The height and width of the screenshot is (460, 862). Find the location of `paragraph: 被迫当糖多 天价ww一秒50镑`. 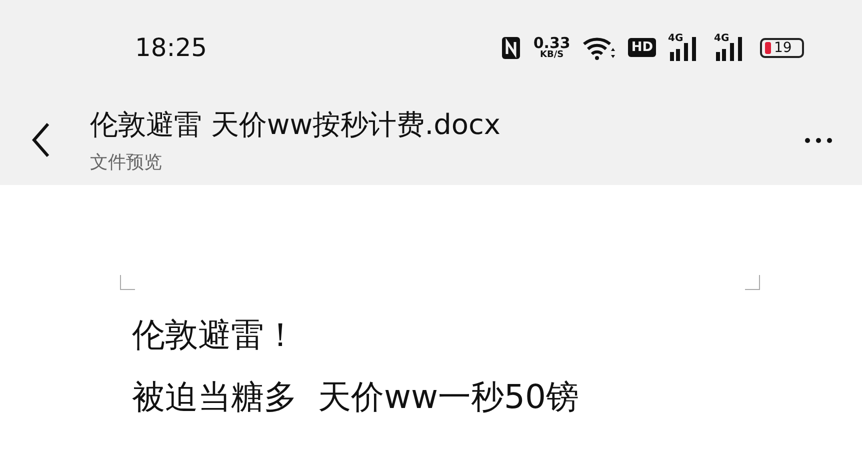

paragraph: 被迫当糖多 天价ww一秒50镑 is located at coordinates (356, 396).